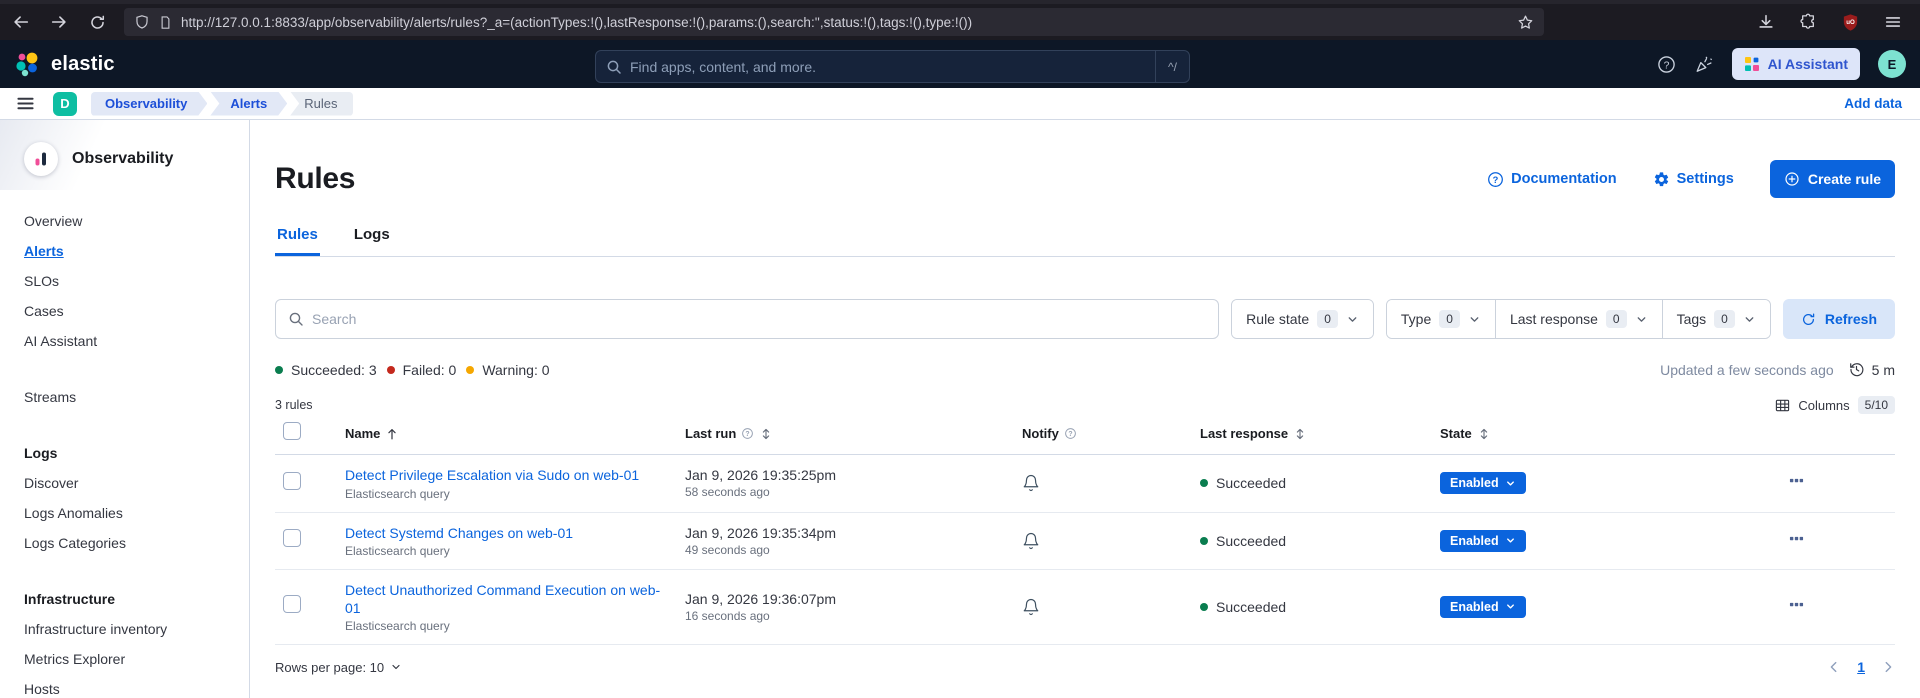  I want to click on rules-search-input: Search, so click(747, 319).